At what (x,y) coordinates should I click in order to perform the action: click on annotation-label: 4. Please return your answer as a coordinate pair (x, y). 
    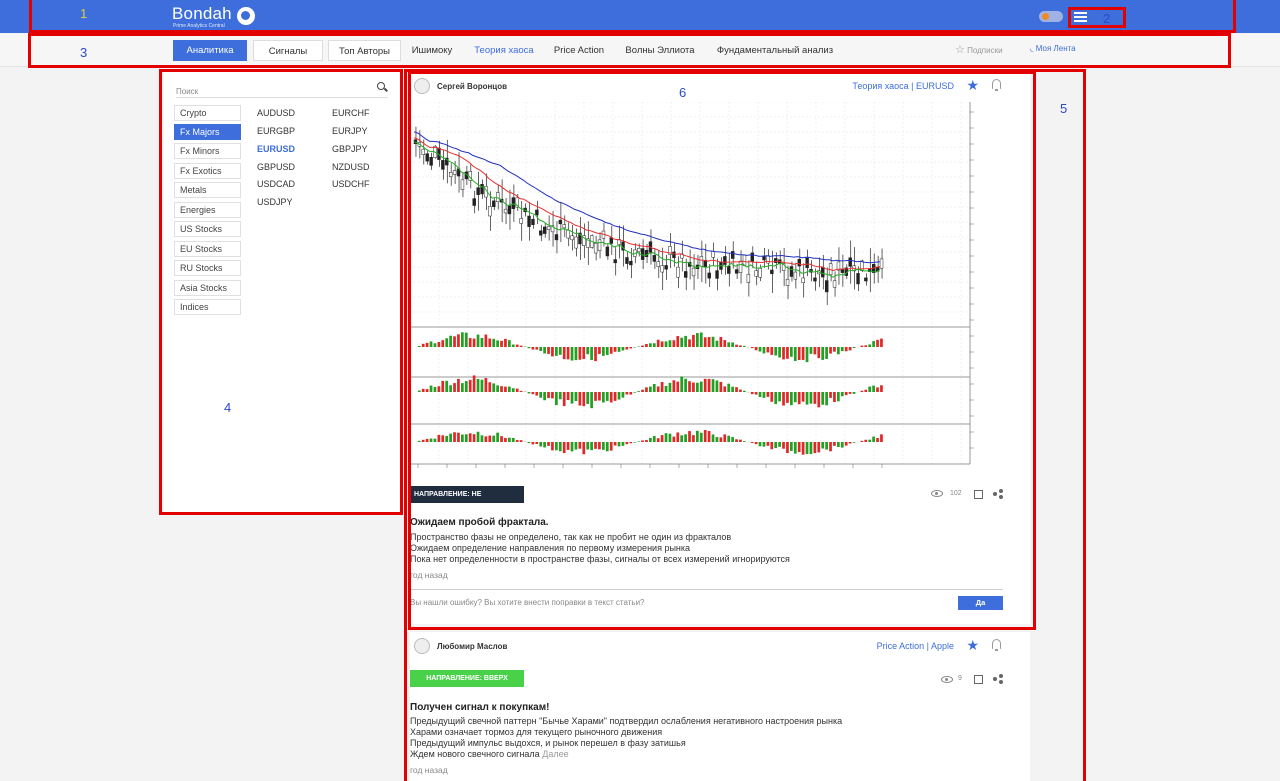
    Looking at the image, I should click on (228, 407).